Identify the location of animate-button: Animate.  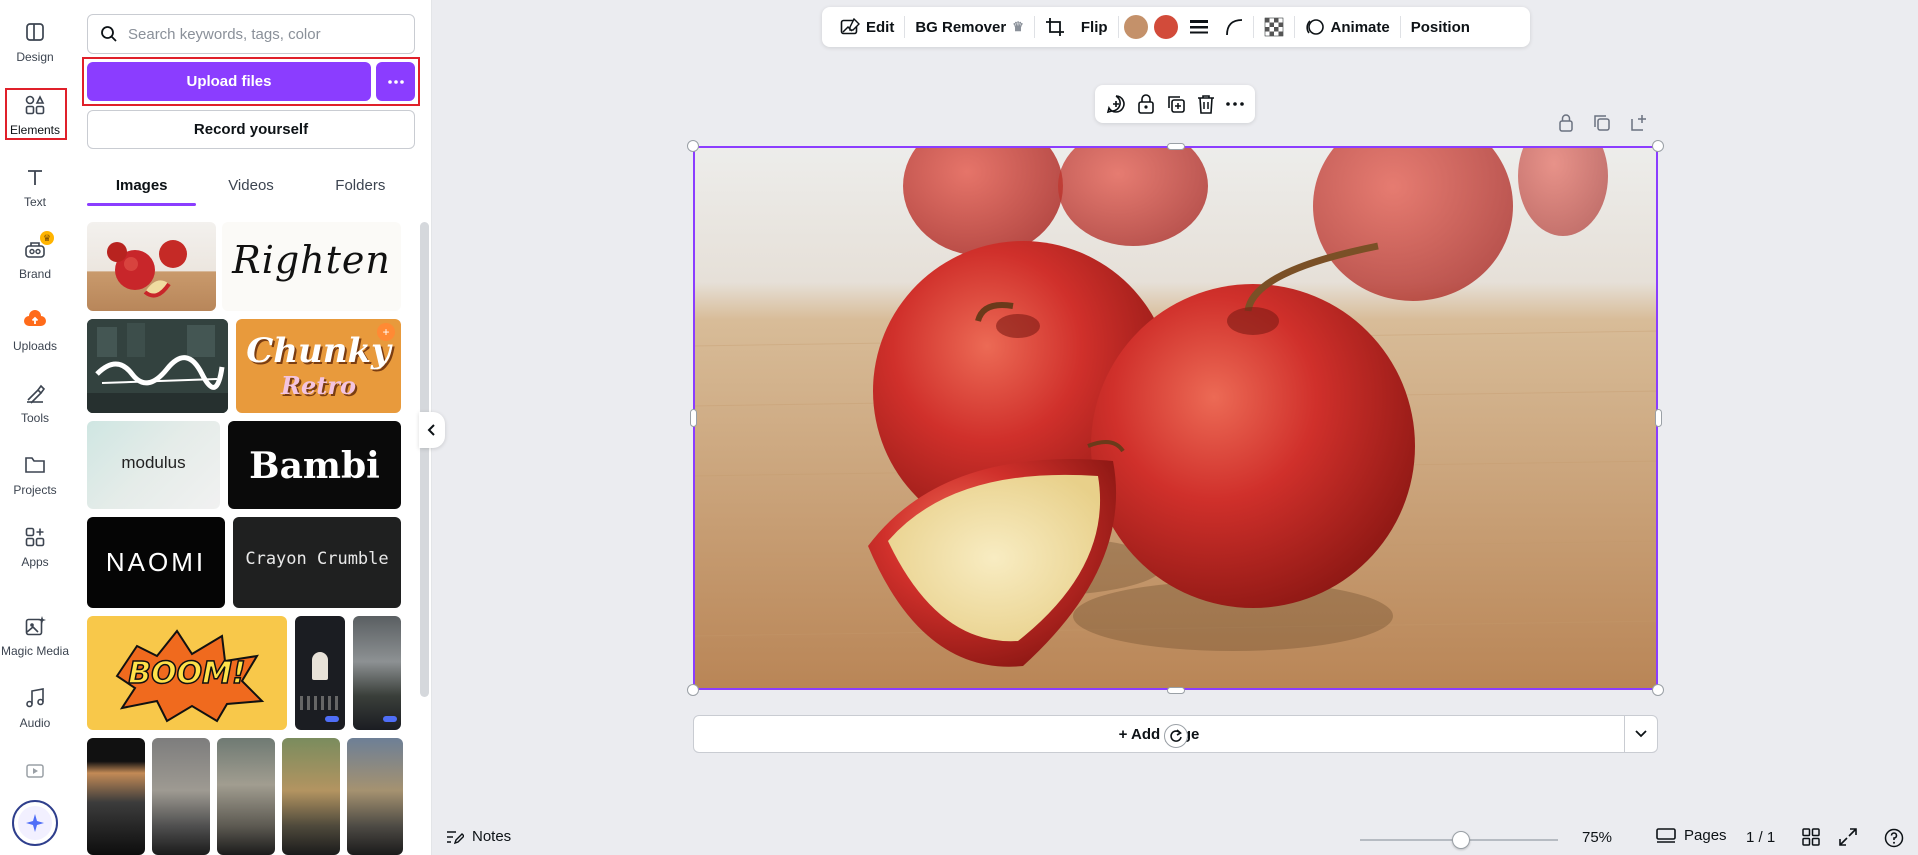
(1347, 27).